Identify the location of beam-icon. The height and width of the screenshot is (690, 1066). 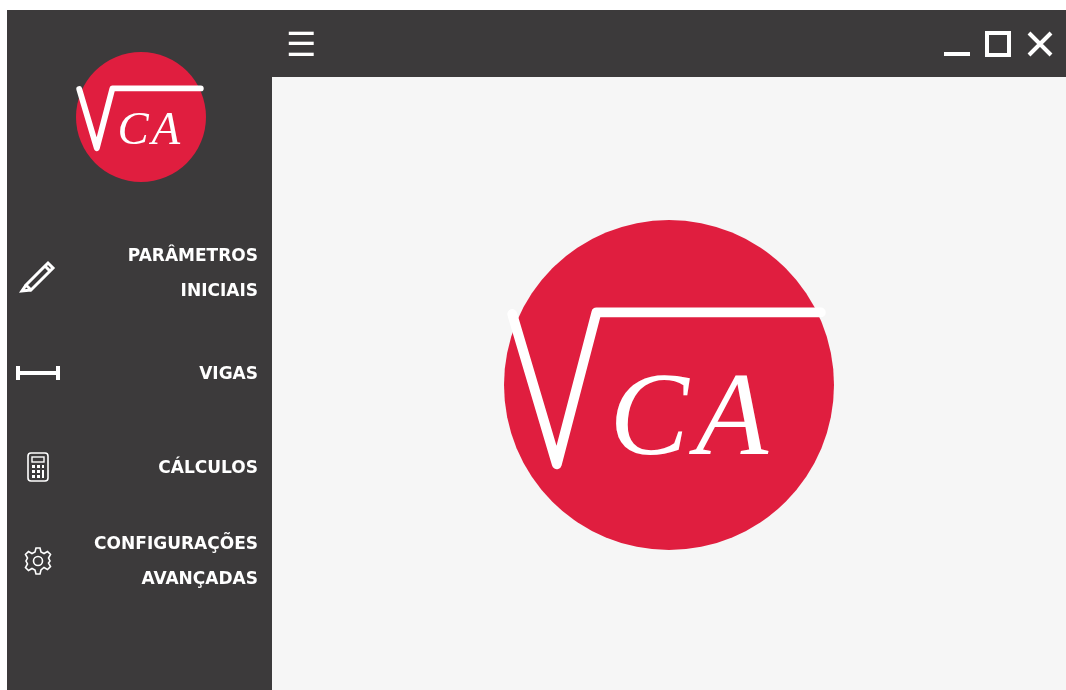
(38, 373).